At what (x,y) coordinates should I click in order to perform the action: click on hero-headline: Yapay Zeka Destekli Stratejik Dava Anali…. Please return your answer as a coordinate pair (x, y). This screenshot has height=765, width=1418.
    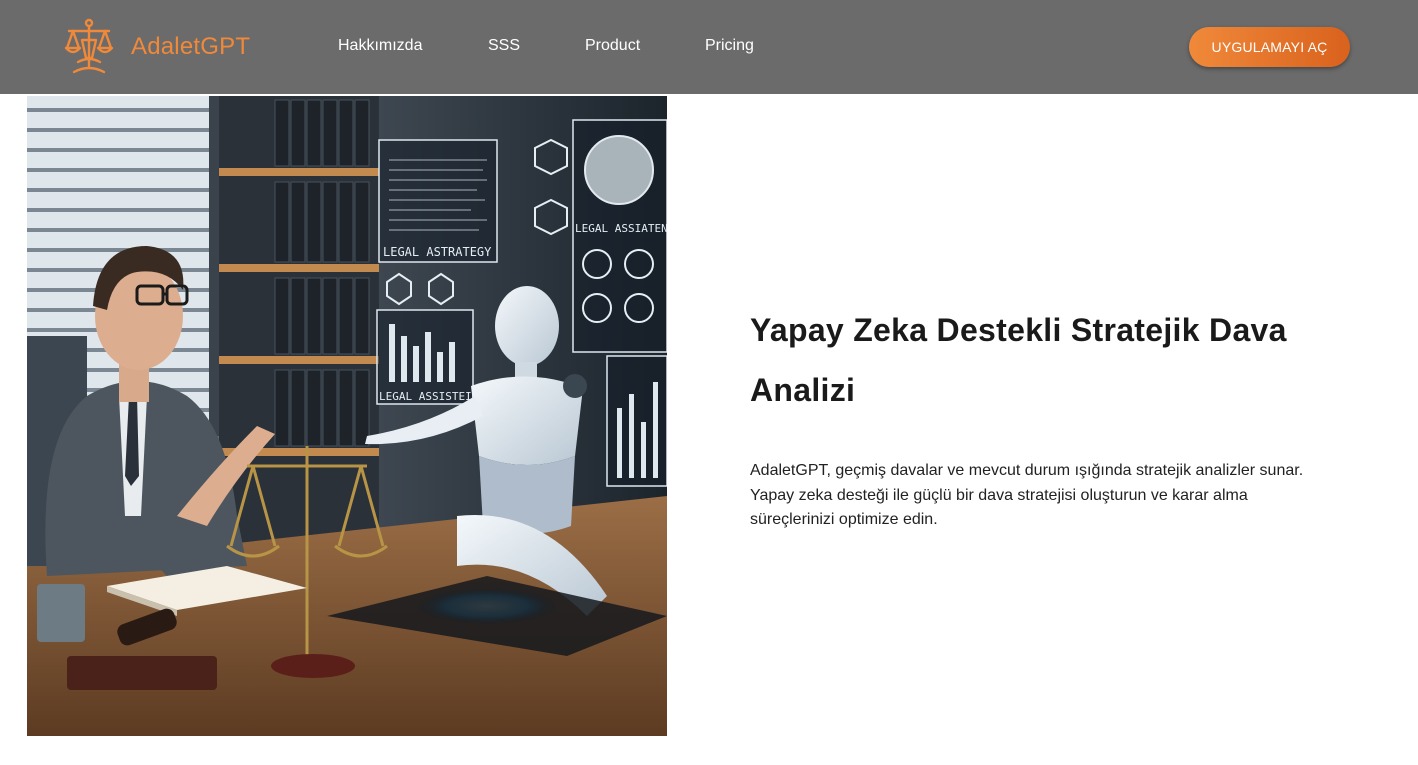
    Looking at the image, I should click on (1018, 360).